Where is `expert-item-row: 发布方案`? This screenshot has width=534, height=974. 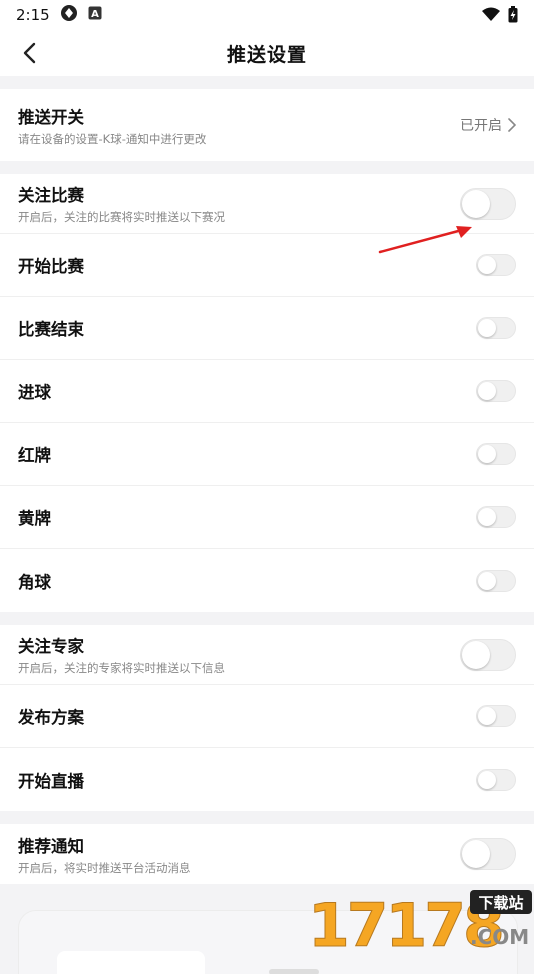 expert-item-row: 发布方案 is located at coordinates (267, 716).